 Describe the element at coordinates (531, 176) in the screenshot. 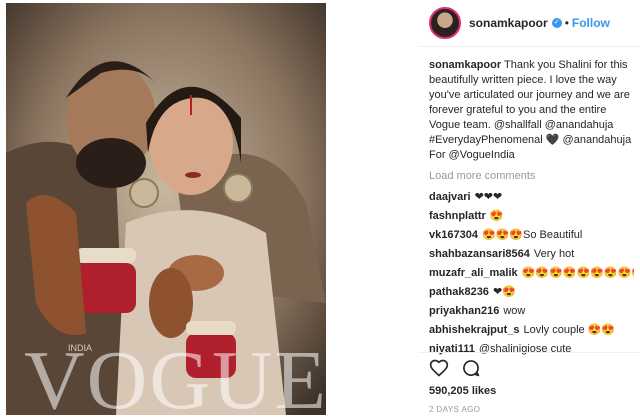

I see `load-more-comments-link: Load more comments` at that location.